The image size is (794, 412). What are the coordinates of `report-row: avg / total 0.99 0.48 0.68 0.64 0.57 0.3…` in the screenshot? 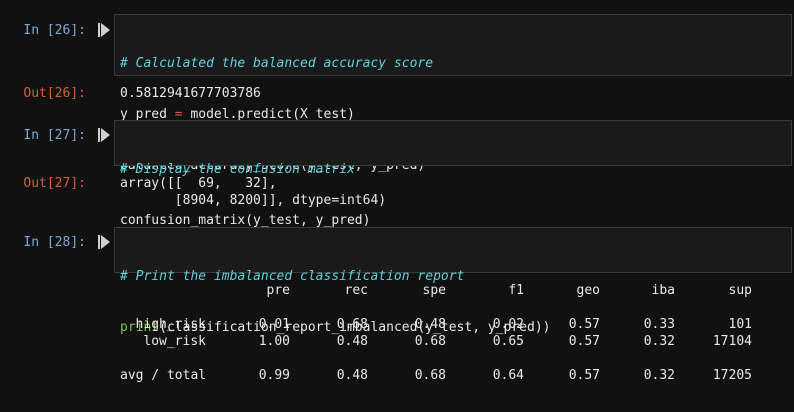 It's located at (450, 375).